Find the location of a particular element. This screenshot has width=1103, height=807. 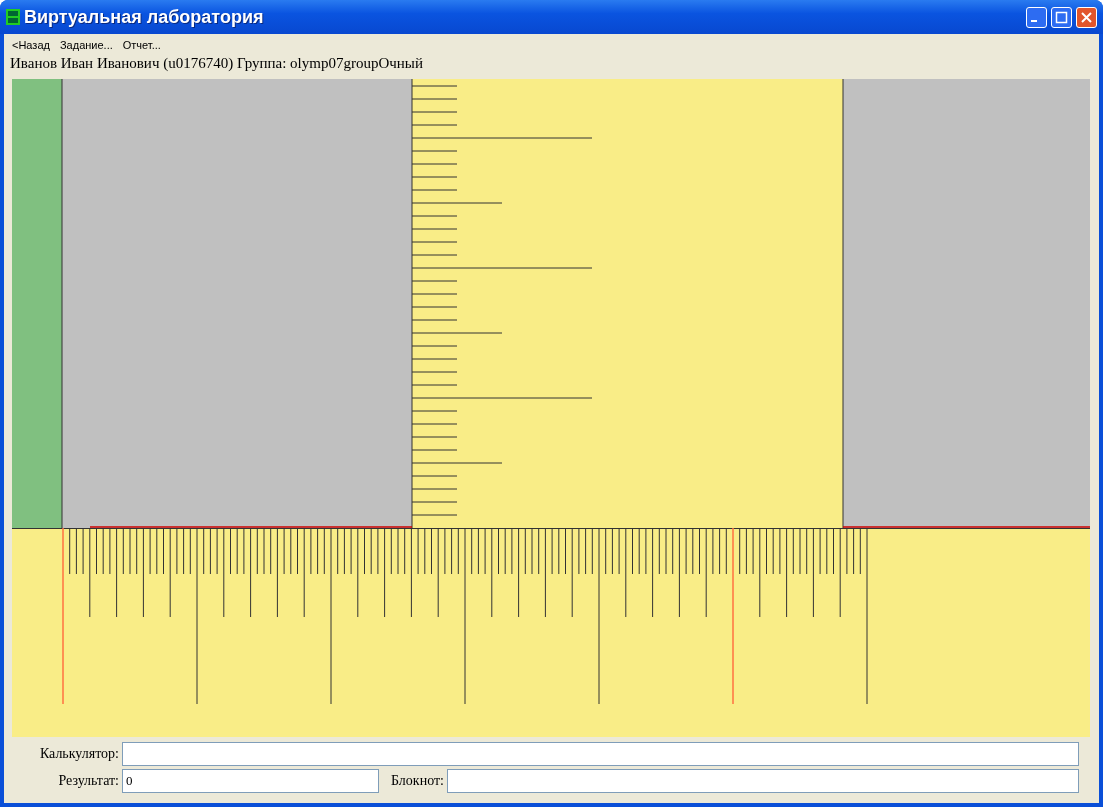

maximize-button is located at coordinates (1061, 17).